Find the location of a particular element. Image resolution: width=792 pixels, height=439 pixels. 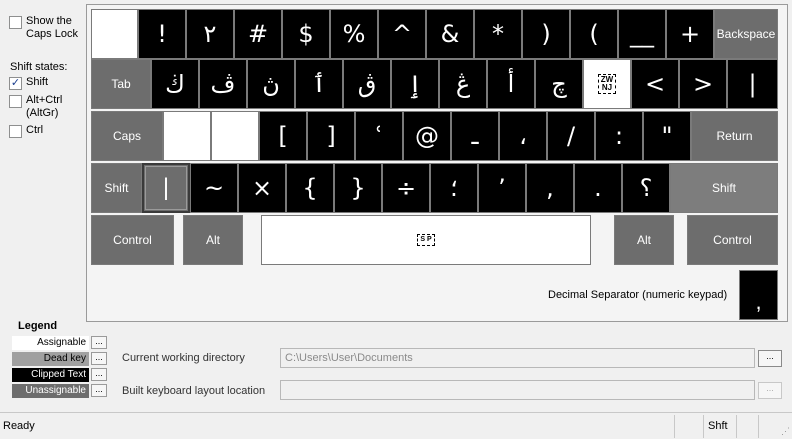

built-location-field is located at coordinates (517, 390).